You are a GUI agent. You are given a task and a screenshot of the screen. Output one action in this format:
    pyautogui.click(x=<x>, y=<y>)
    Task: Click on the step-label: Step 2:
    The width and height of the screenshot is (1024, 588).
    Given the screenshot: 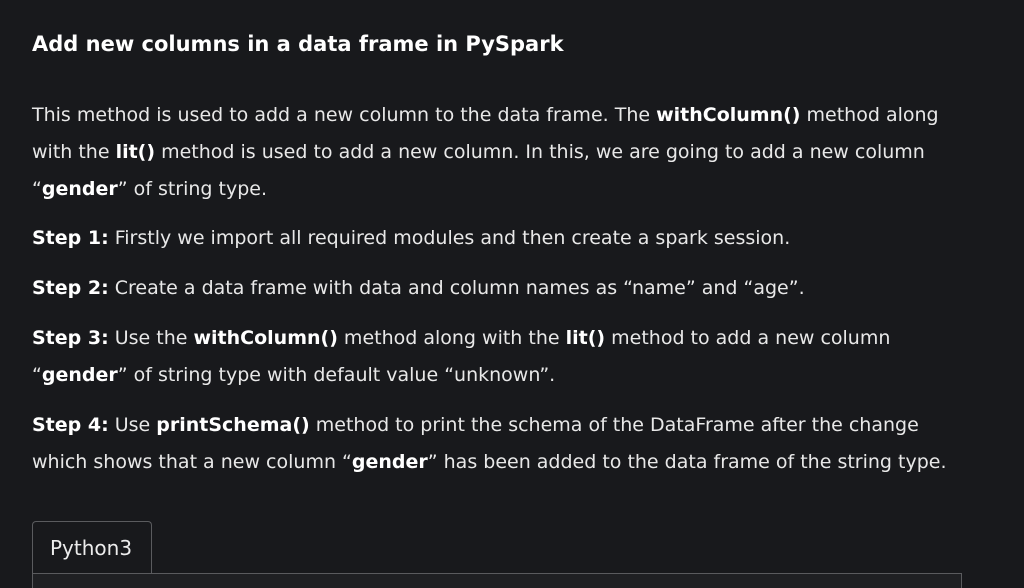 What is the action you would take?
    pyautogui.click(x=70, y=288)
    